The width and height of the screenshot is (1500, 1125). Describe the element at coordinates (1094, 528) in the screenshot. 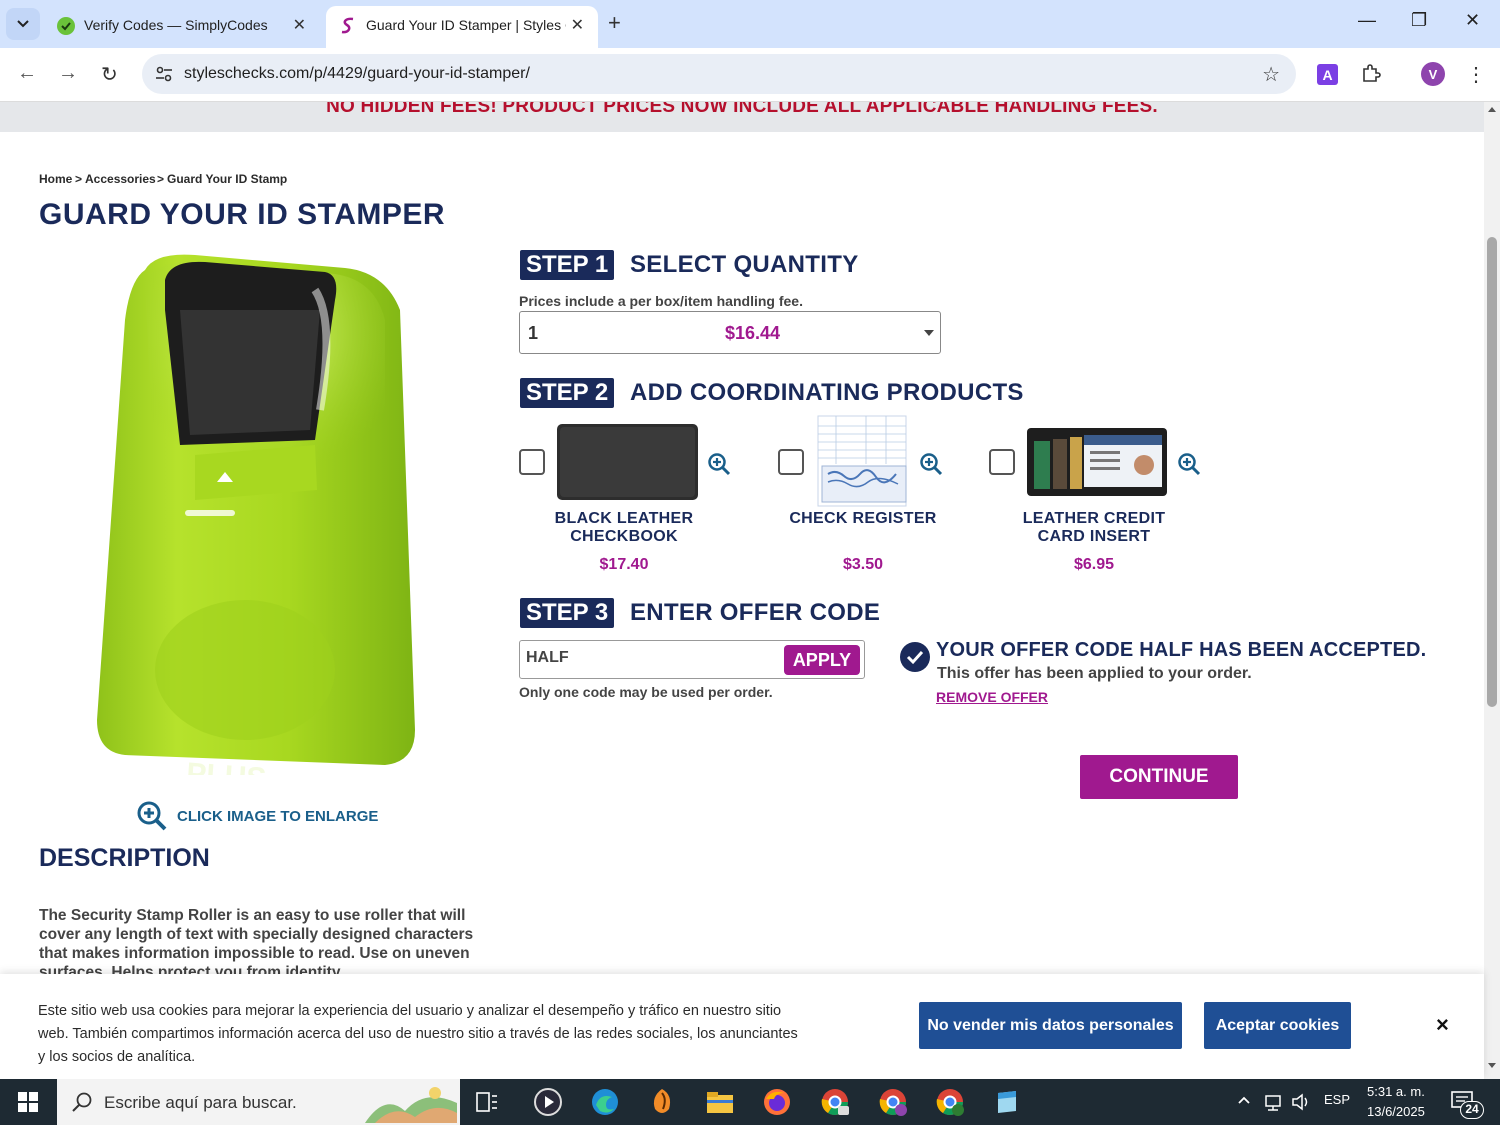

I see `credit-card-insert-name: LEATHER CREDIT CARD INSERT` at that location.